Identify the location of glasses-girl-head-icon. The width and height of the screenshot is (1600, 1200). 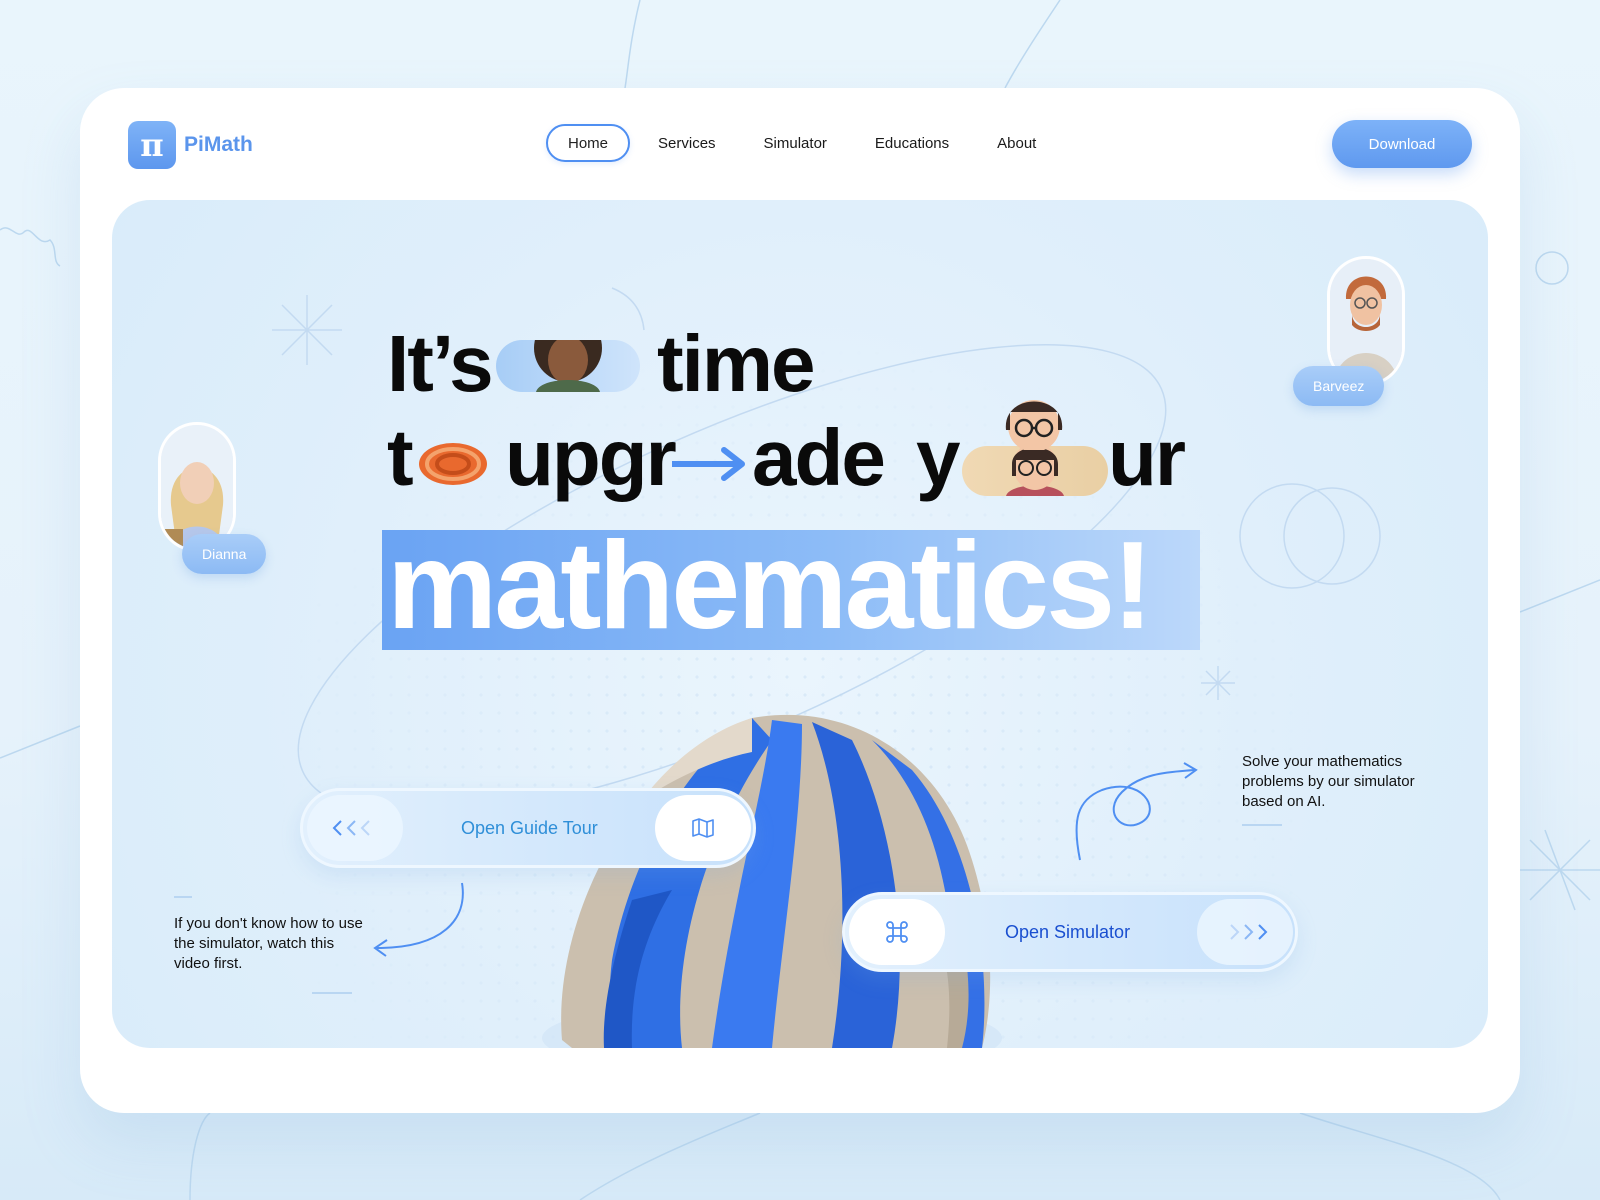
(1034, 425).